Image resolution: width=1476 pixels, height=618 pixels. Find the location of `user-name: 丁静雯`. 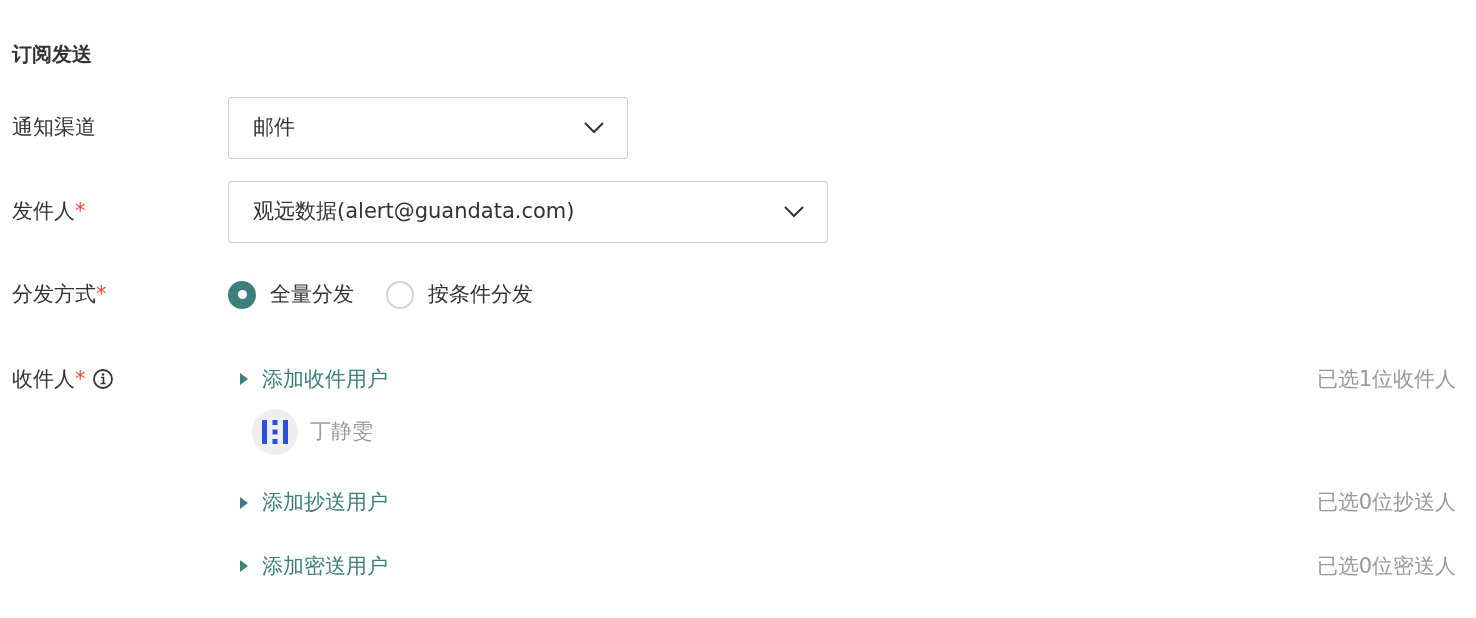

user-name: 丁静雯 is located at coordinates (341, 432).